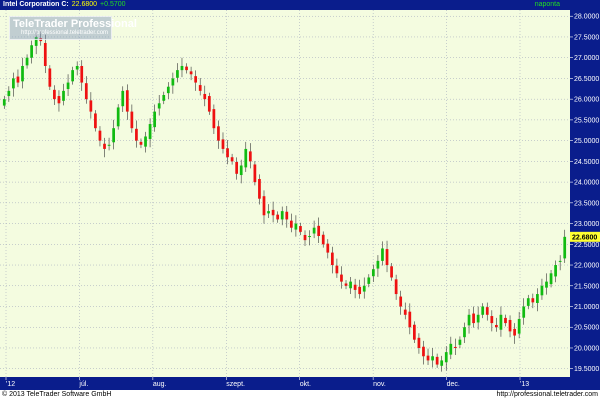 The width and height of the screenshot is (600, 400). I want to click on x-tick-label: aug., so click(160, 384).